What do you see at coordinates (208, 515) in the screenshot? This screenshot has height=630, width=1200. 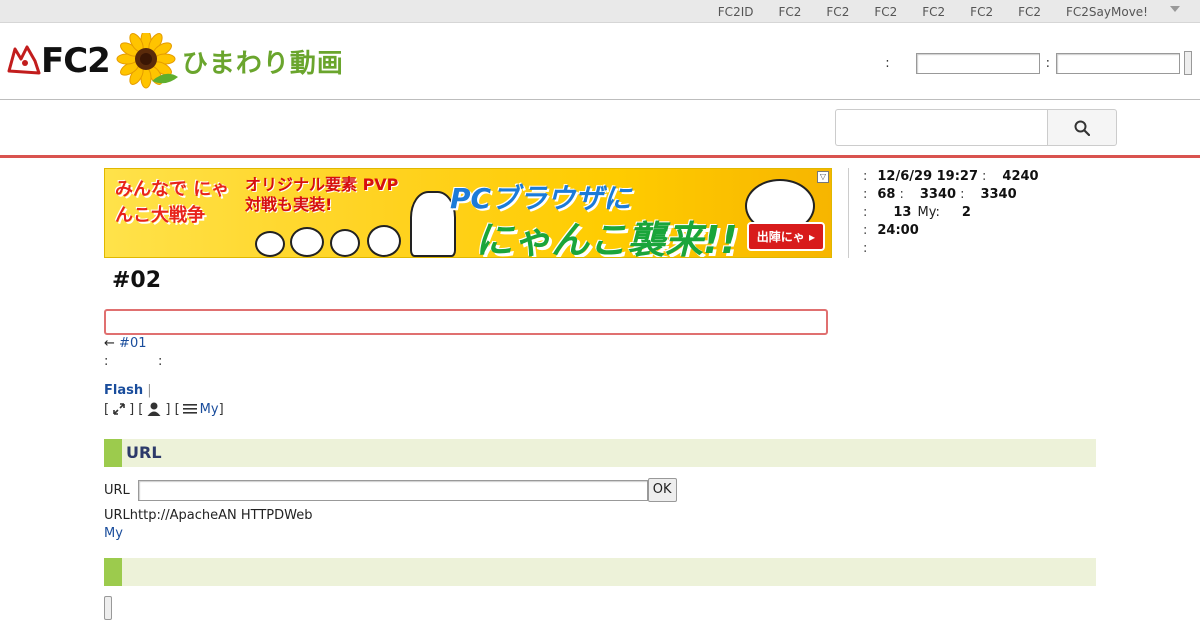 I see `url-note: URLhttp://ApacheAN HTTPDWeb` at bounding box center [208, 515].